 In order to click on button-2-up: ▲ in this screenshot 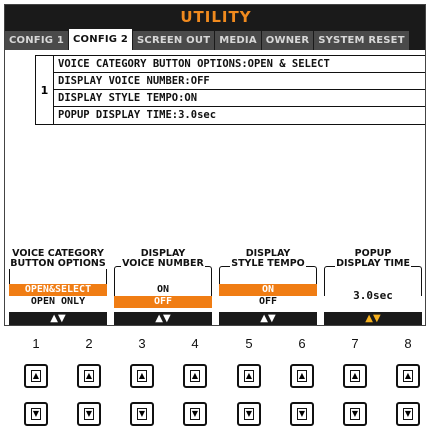, I will do `click(89, 376)`.